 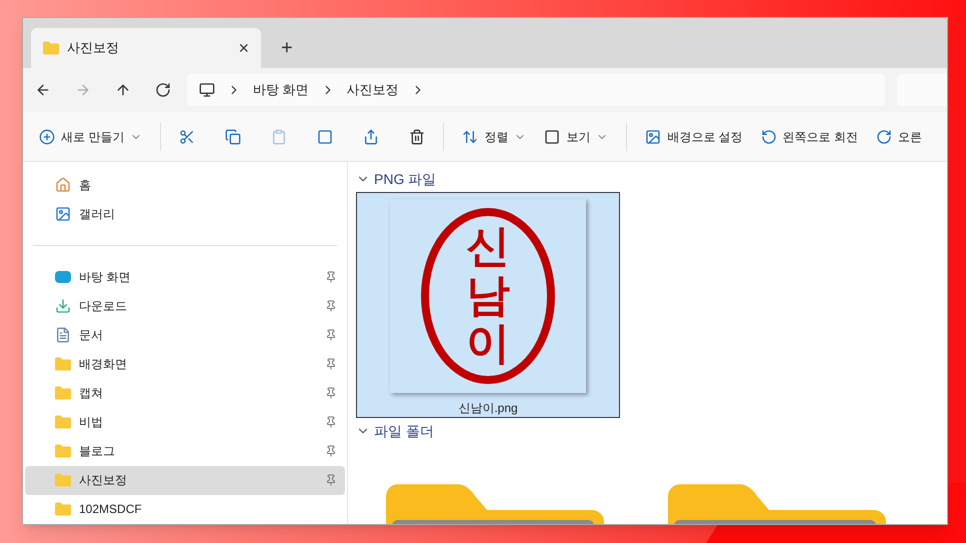 I want to click on up-icon, so click(x=123, y=90).